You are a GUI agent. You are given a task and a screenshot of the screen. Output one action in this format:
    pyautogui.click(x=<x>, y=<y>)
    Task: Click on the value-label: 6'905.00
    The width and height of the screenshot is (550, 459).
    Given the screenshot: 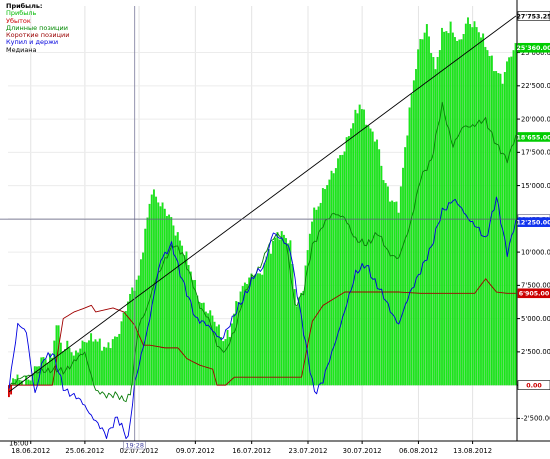 What is the action you would take?
    pyautogui.click(x=534, y=294)
    